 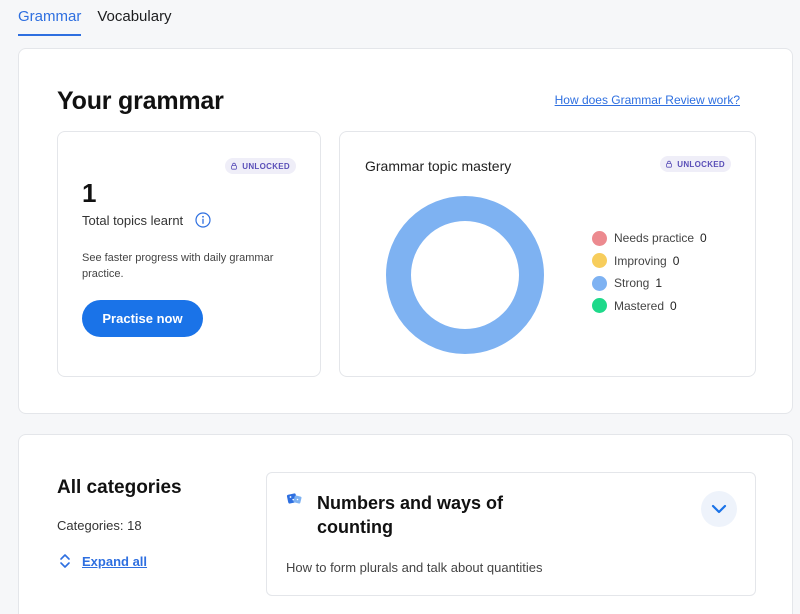 I want to click on mastery-donut-chart, so click(x=465, y=275).